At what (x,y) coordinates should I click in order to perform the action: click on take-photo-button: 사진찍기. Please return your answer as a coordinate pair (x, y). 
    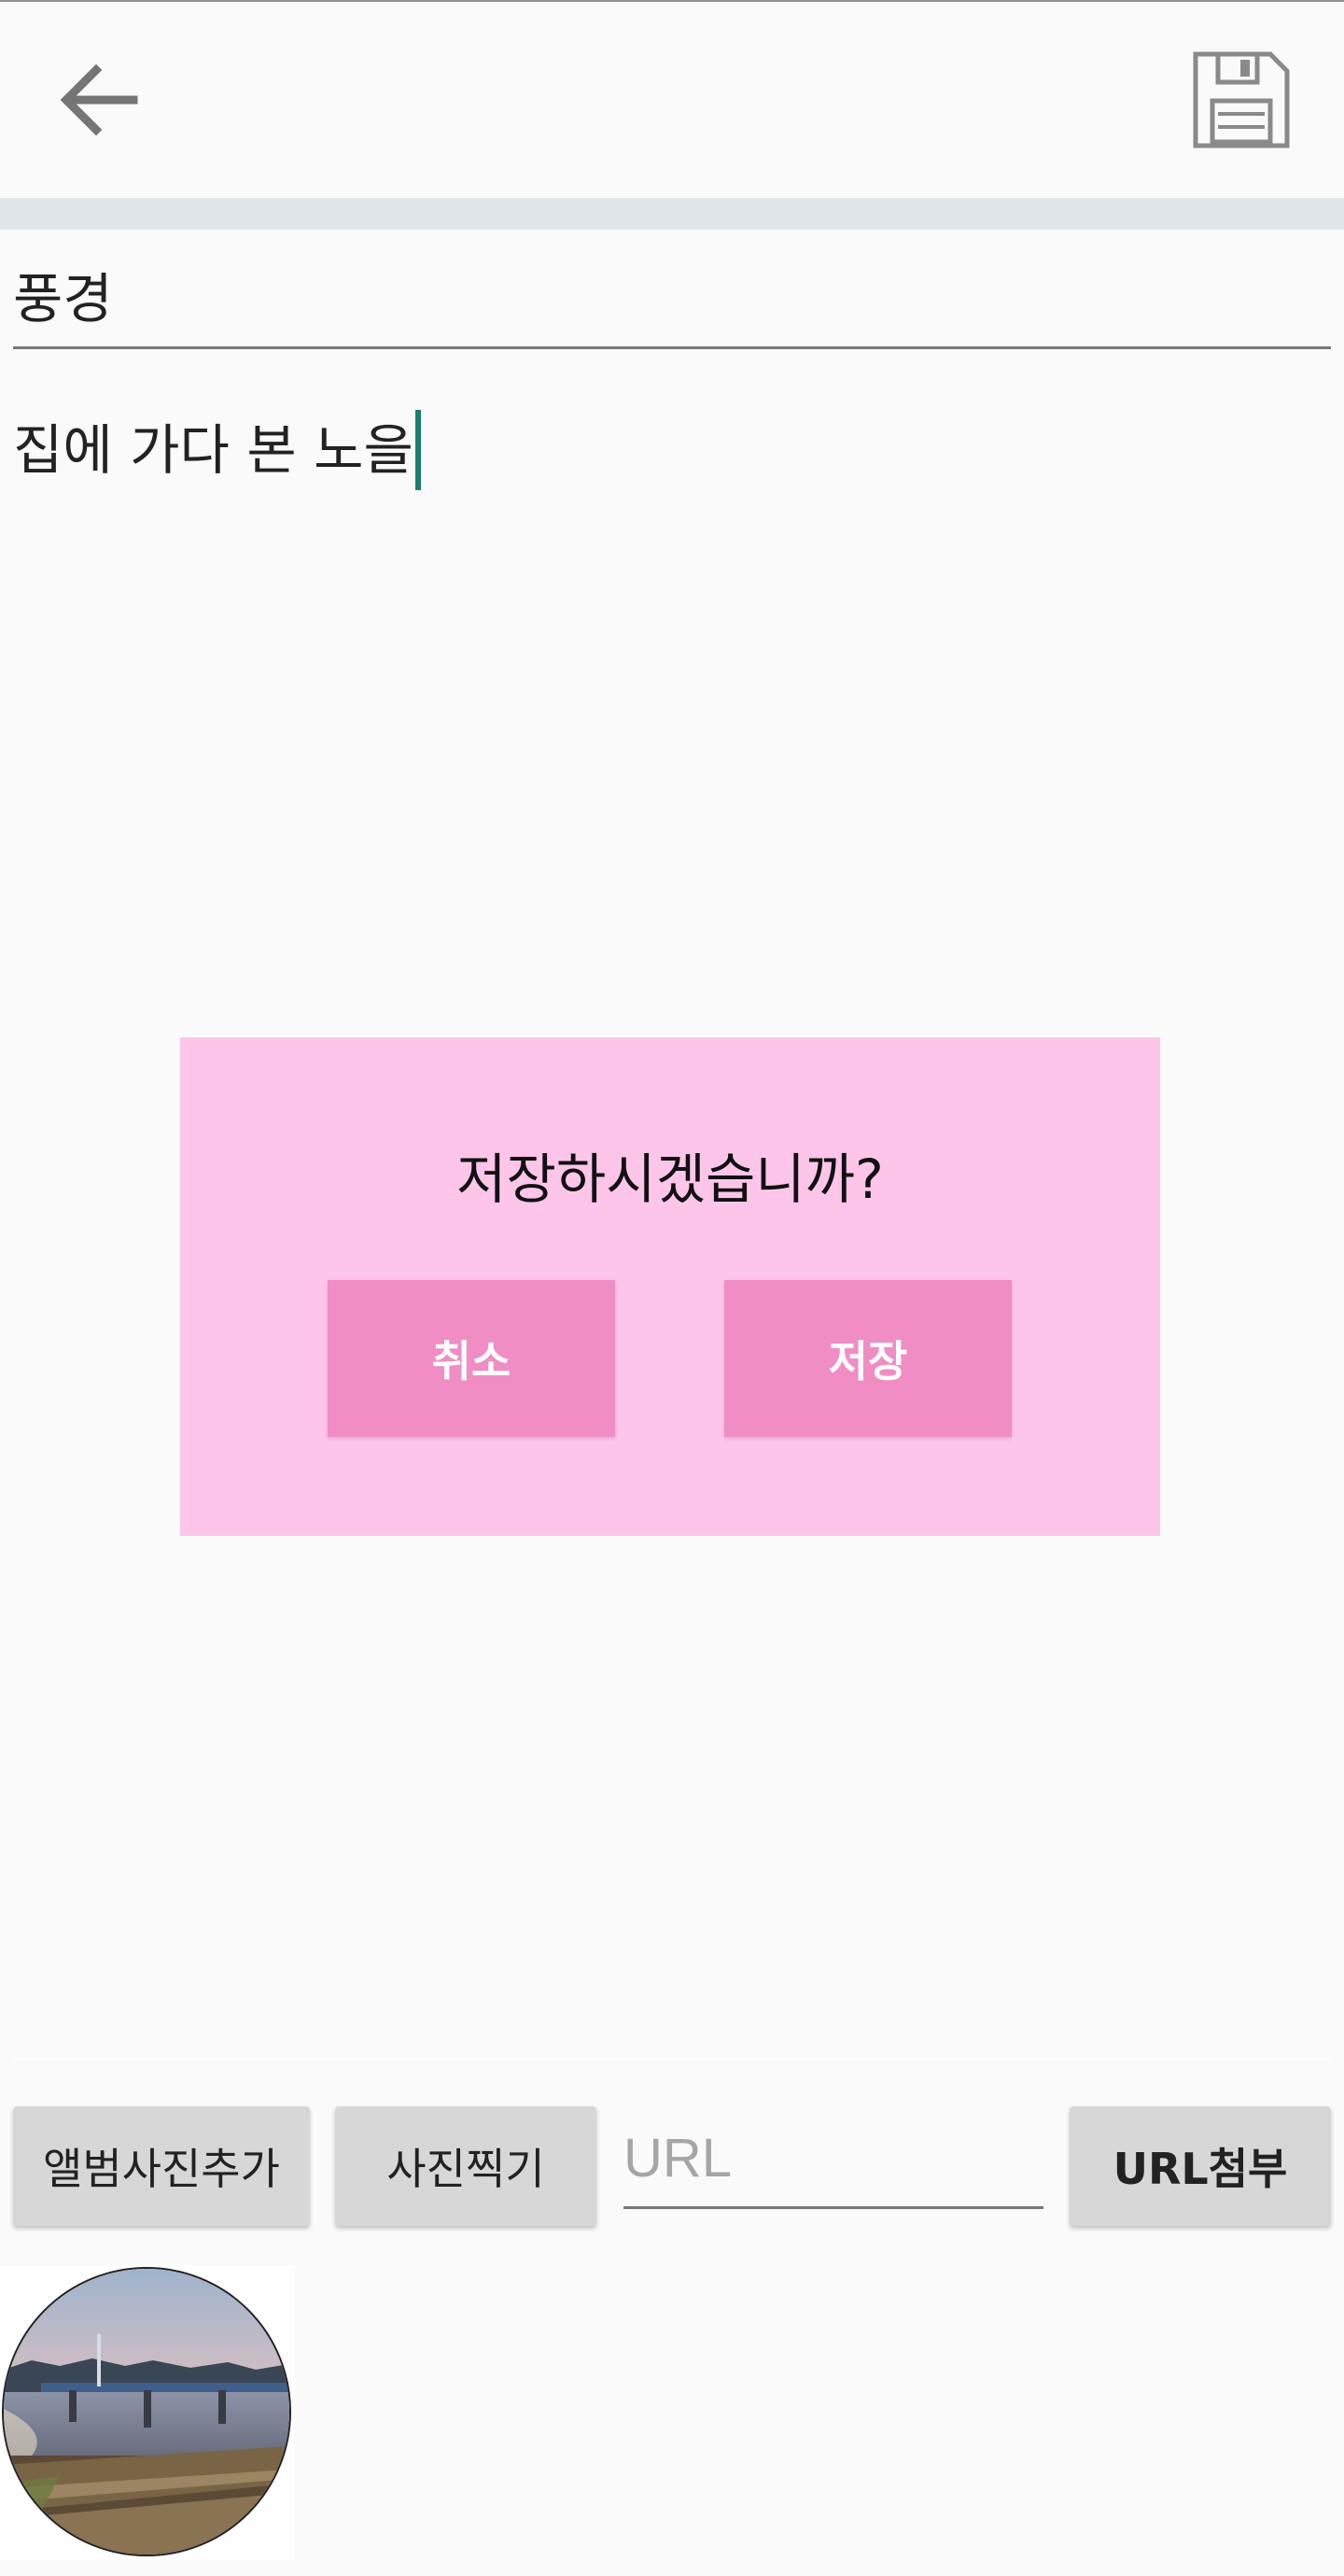
    Looking at the image, I should click on (465, 2166).